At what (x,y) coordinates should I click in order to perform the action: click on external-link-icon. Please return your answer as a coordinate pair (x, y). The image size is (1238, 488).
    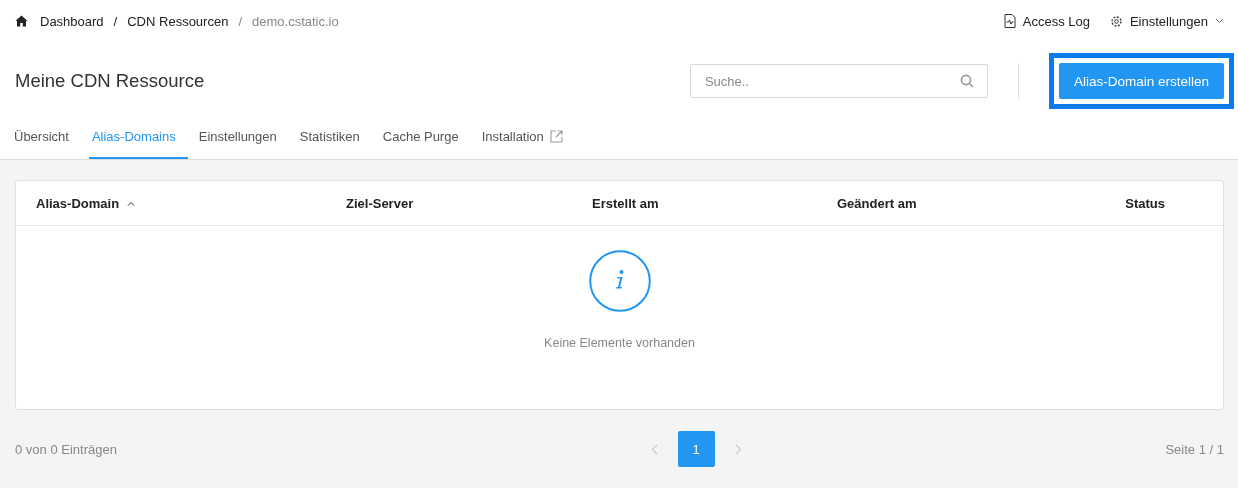
    Looking at the image, I should click on (556, 136).